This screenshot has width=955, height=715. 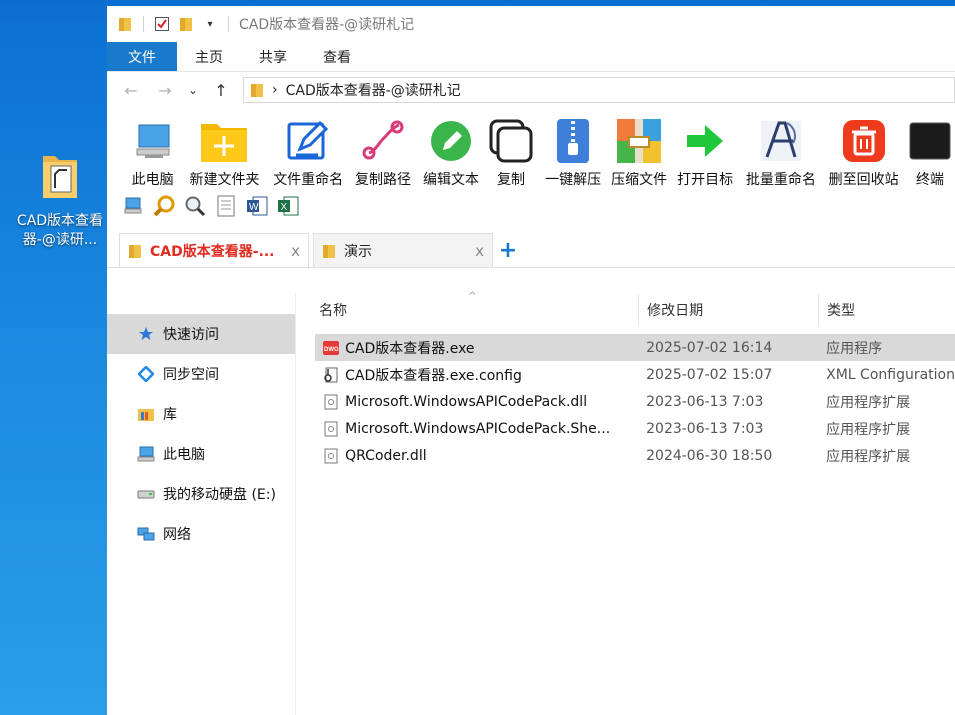 What do you see at coordinates (373, 90) in the screenshot?
I see `breadcrumb: CAD版本查看器-@读研札记` at bounding box center [373, 90].